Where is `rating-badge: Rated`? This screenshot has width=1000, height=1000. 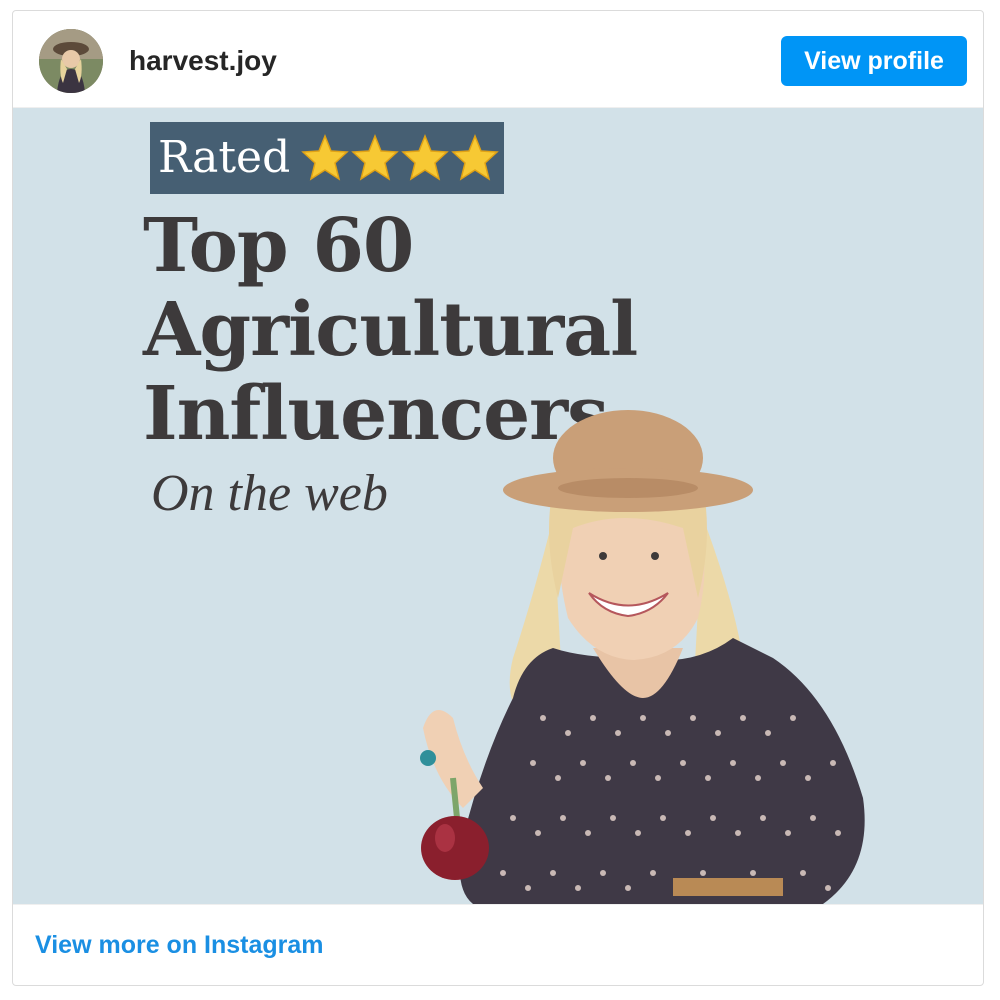
rating-badge: Rated is located at coordinates (327, 158).